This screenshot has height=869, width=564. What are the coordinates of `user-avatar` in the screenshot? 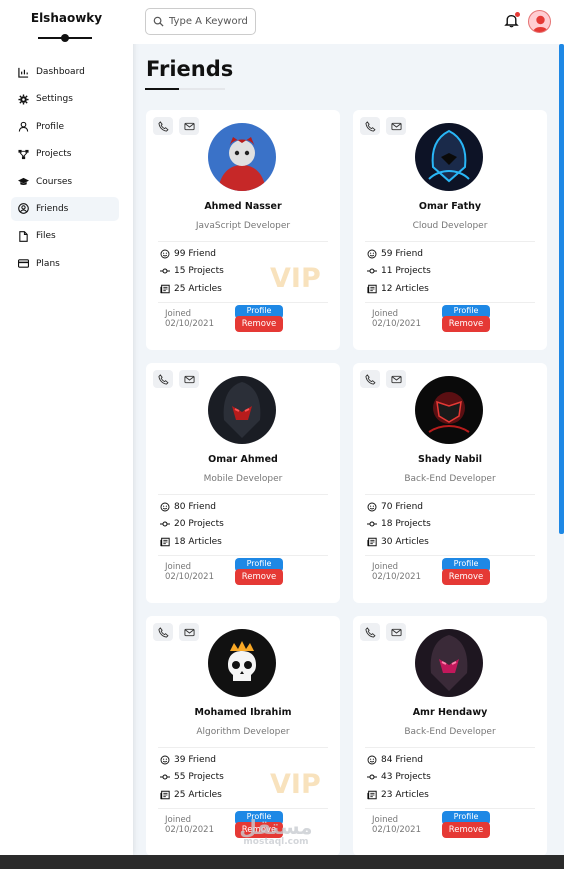 It's located at (539, 21).